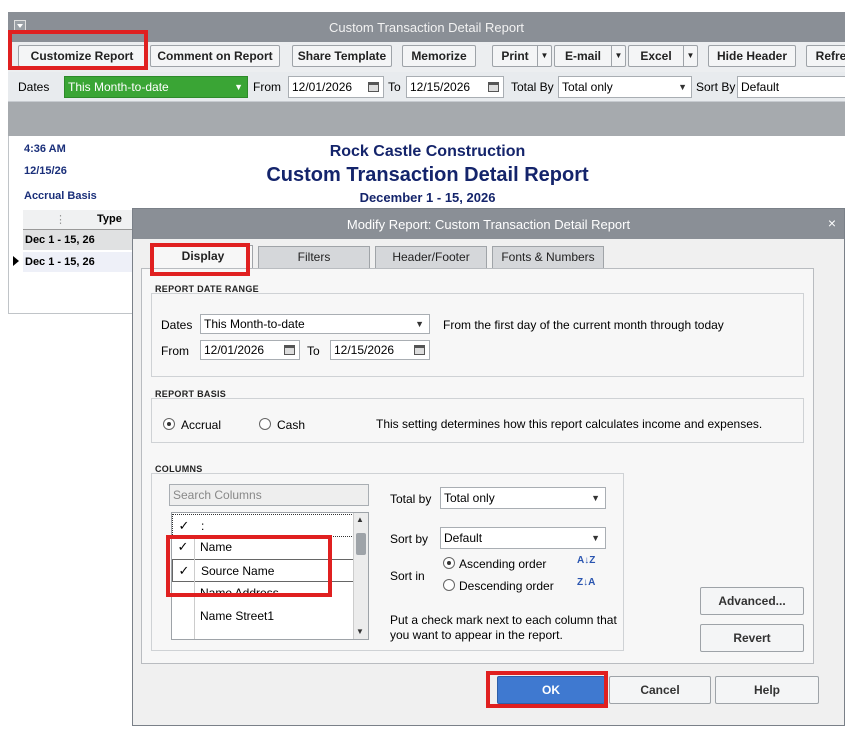  I want to click on list-item: ✓ Name, so click(263, 547).